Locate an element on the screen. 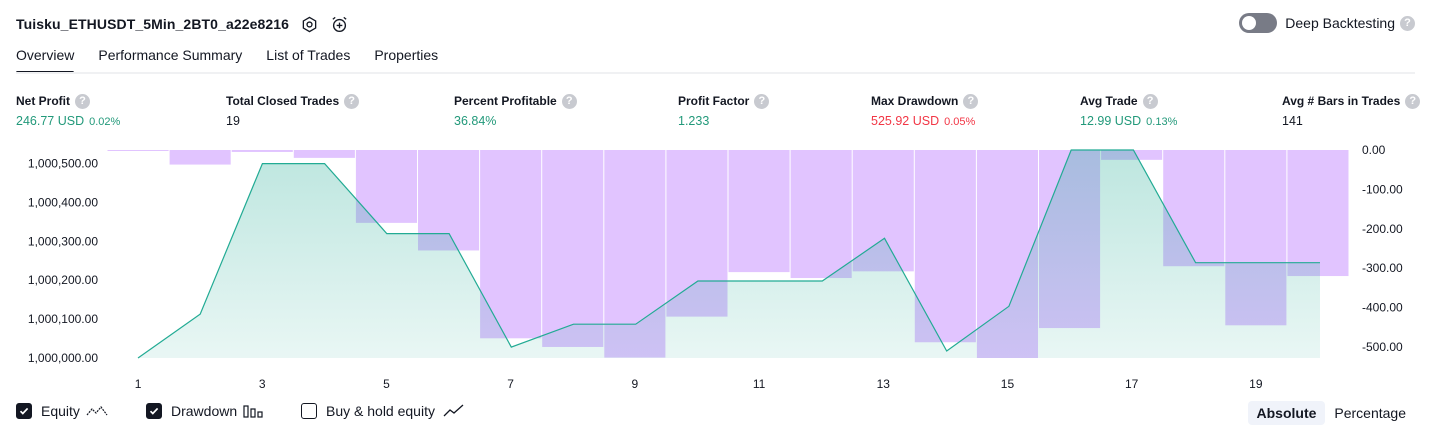  metric-label: Net Profit is located at coordinates (43, 101).